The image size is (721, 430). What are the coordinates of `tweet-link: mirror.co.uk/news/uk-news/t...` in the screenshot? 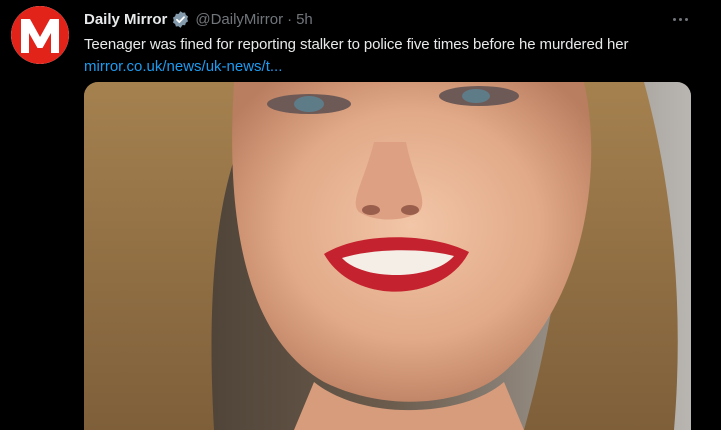 It's located at (183, 66).